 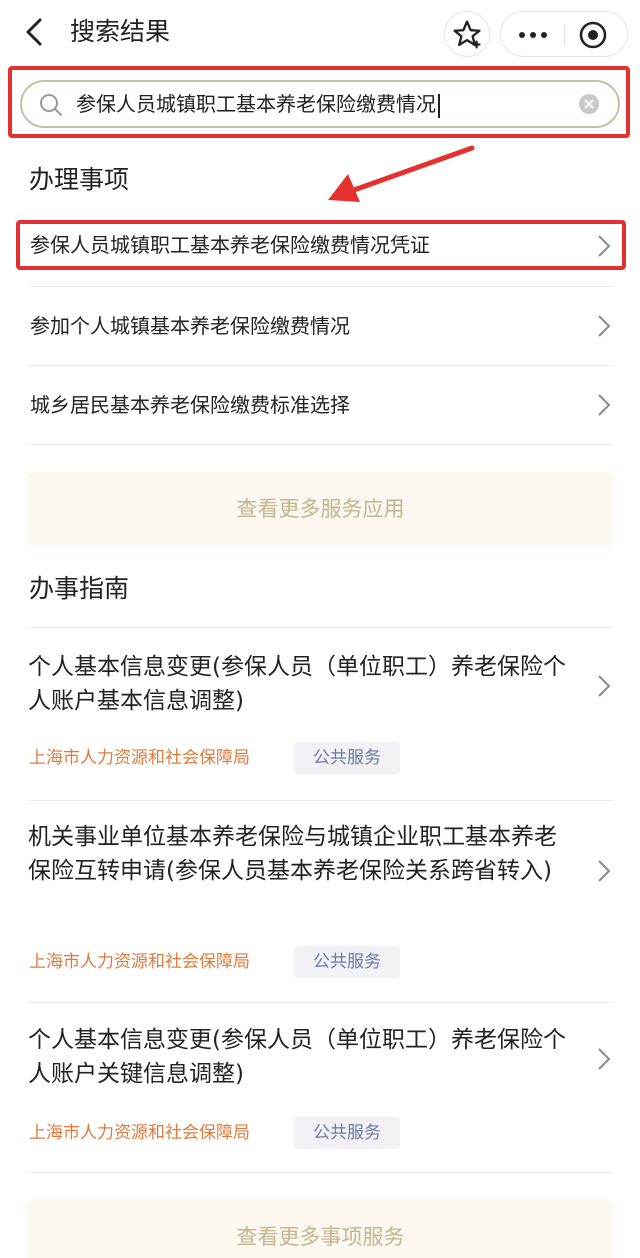 What do you see at coordinates (401, 173) in the screenshot?
I see `annotation-arrow` at bounding box center [401, 173].